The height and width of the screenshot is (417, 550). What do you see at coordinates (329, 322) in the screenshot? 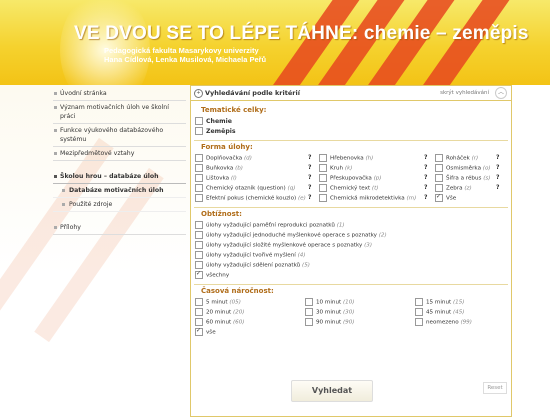
I see `option-label: 90 minut` at bounding box center [329, 322].